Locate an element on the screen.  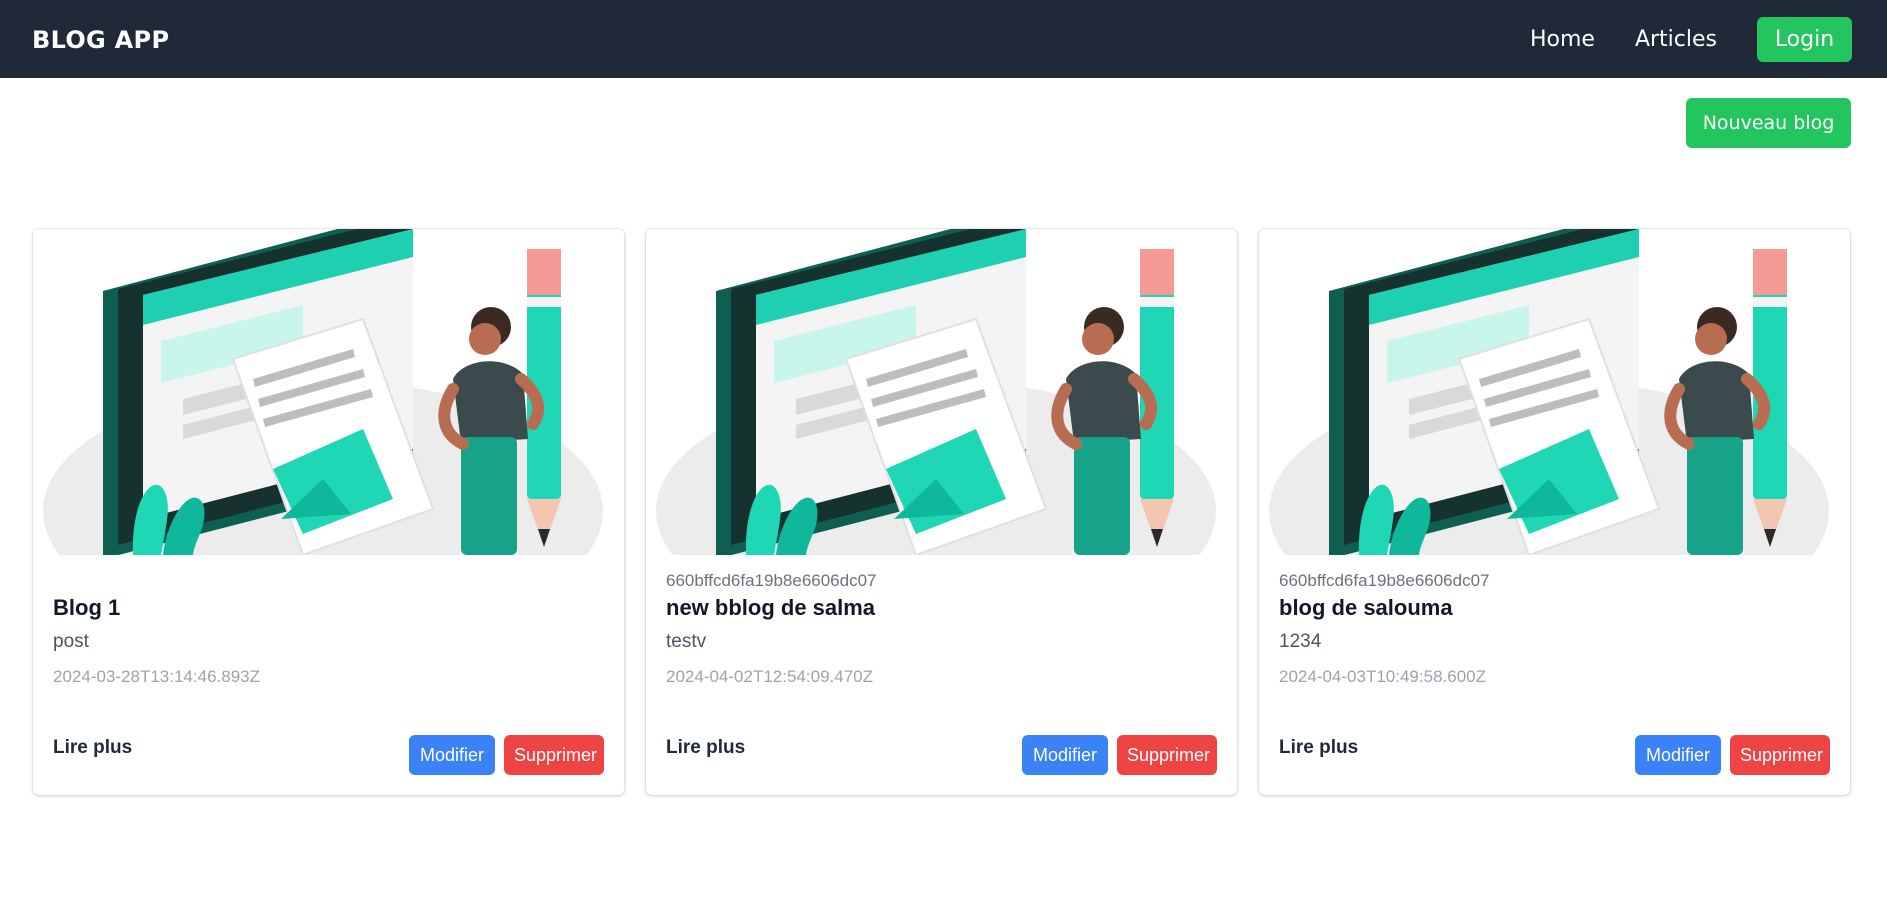
card-content: testv is located at coordinates (686, 641).